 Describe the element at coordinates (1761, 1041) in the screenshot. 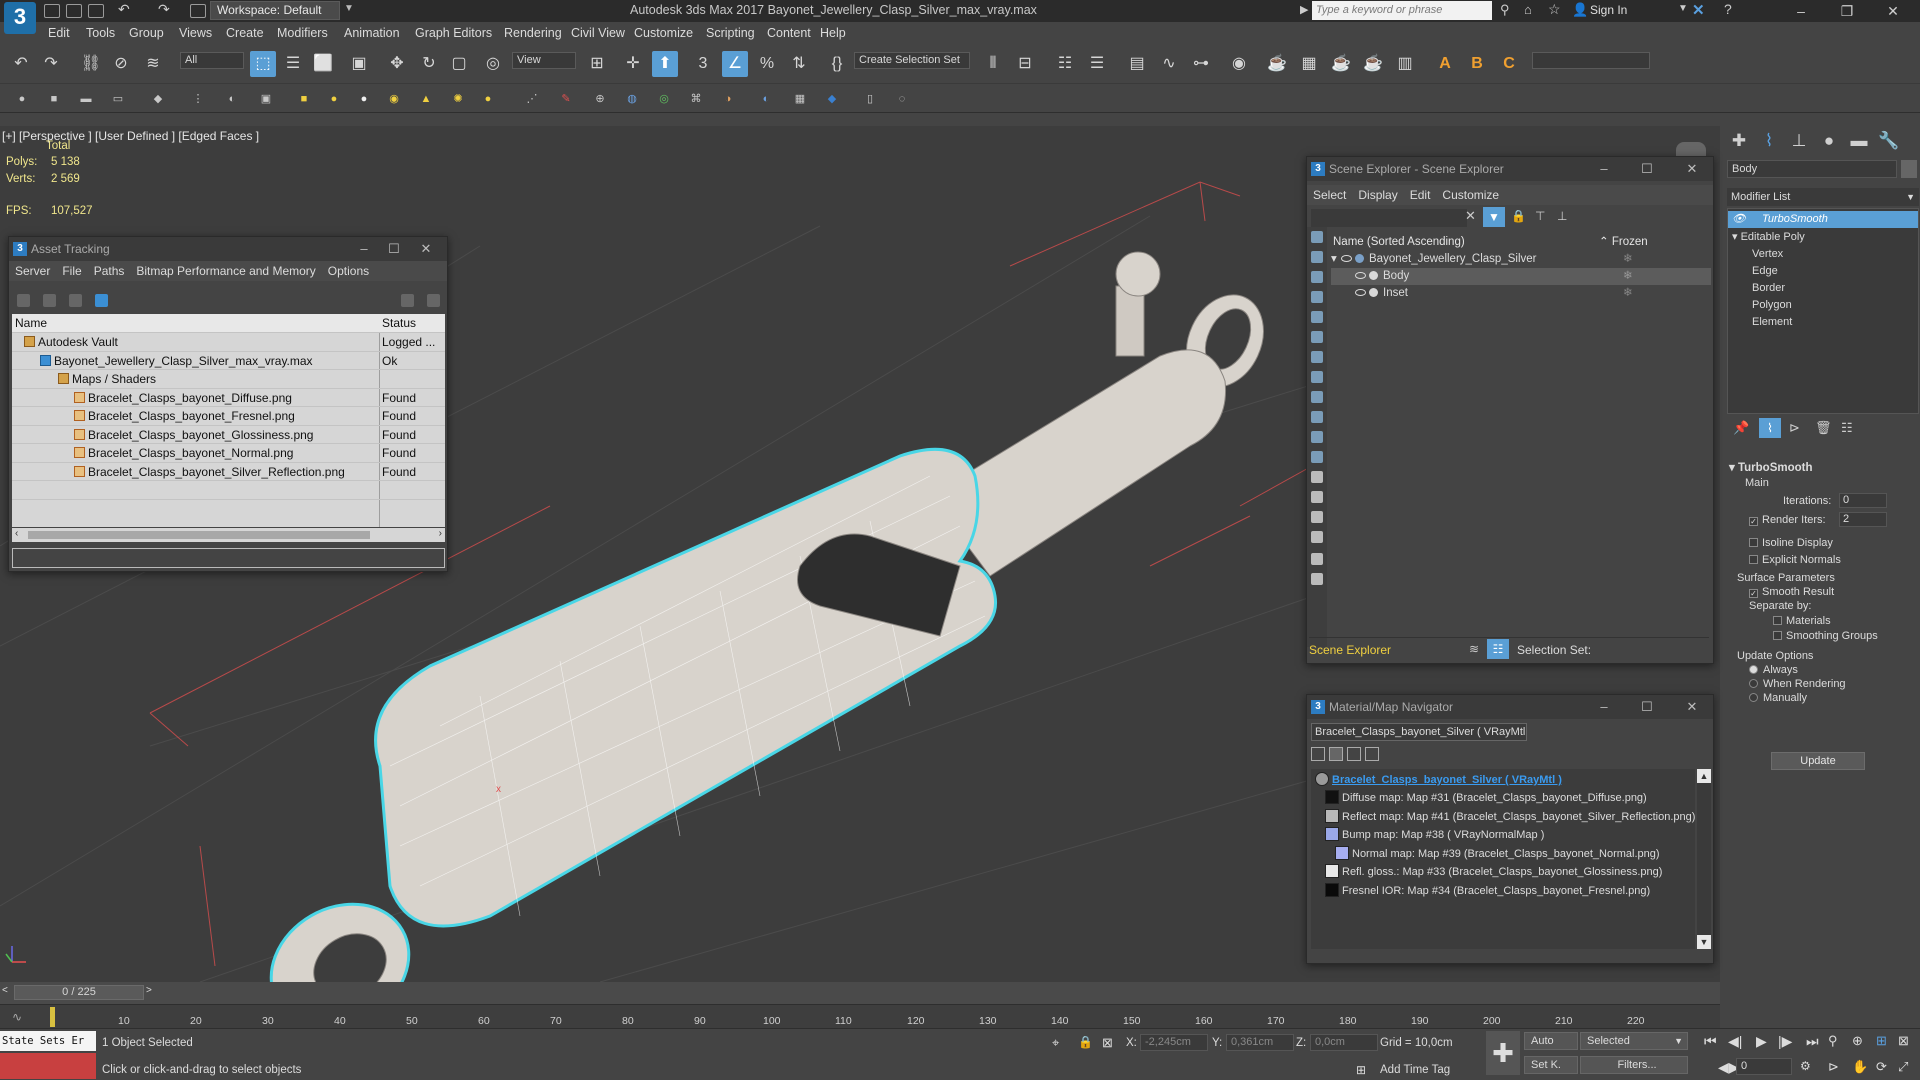

I see `play-icon: ▶` at that location.